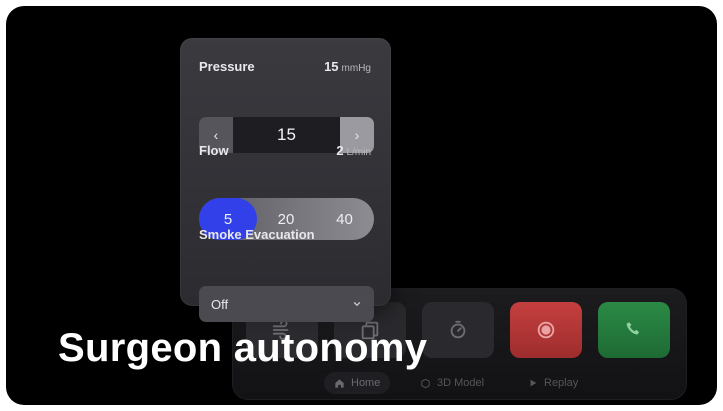  I want to click on timer-icon, so click(458, 329).